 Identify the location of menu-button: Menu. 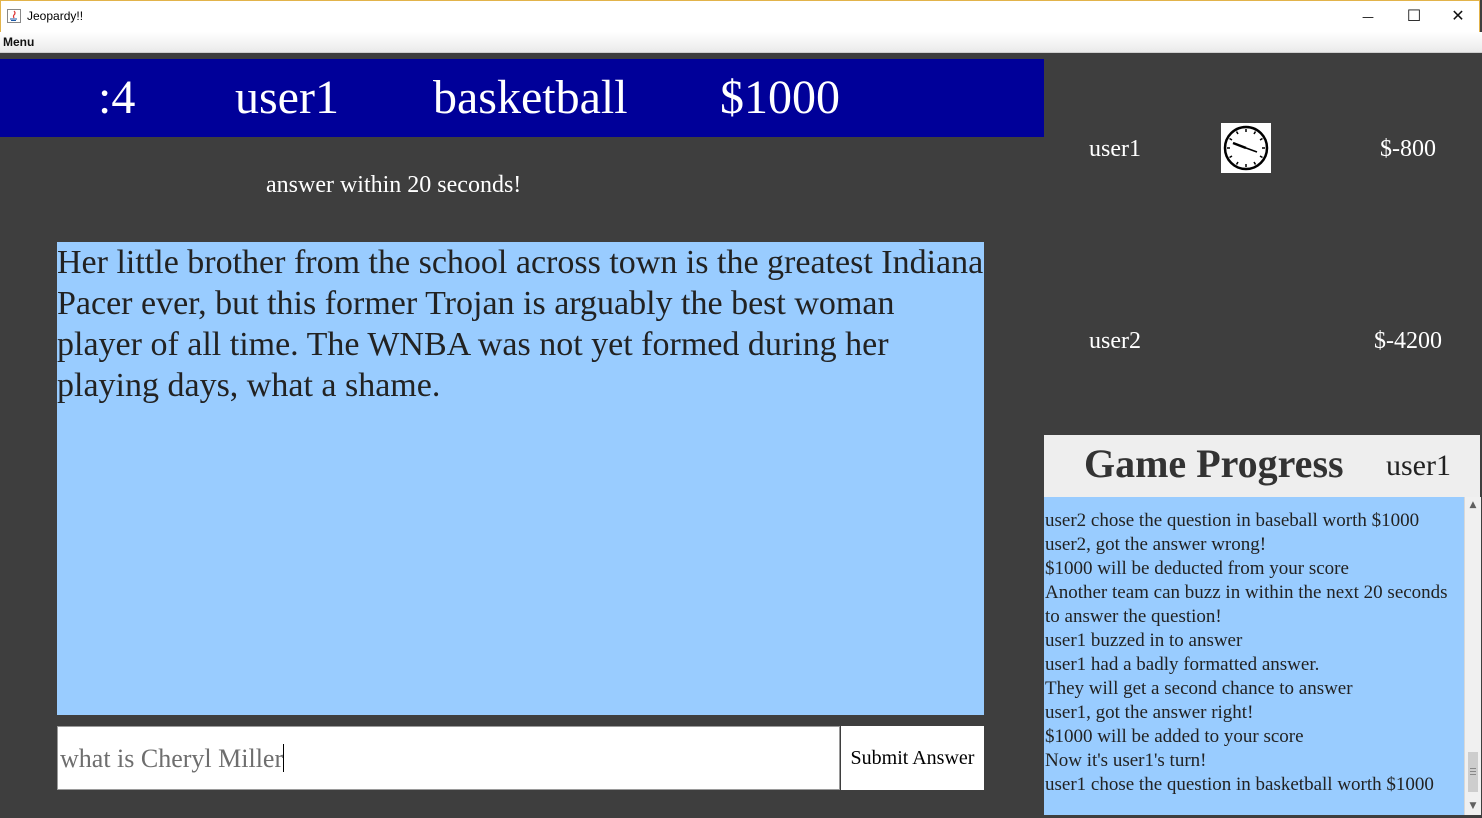
(18, 42).